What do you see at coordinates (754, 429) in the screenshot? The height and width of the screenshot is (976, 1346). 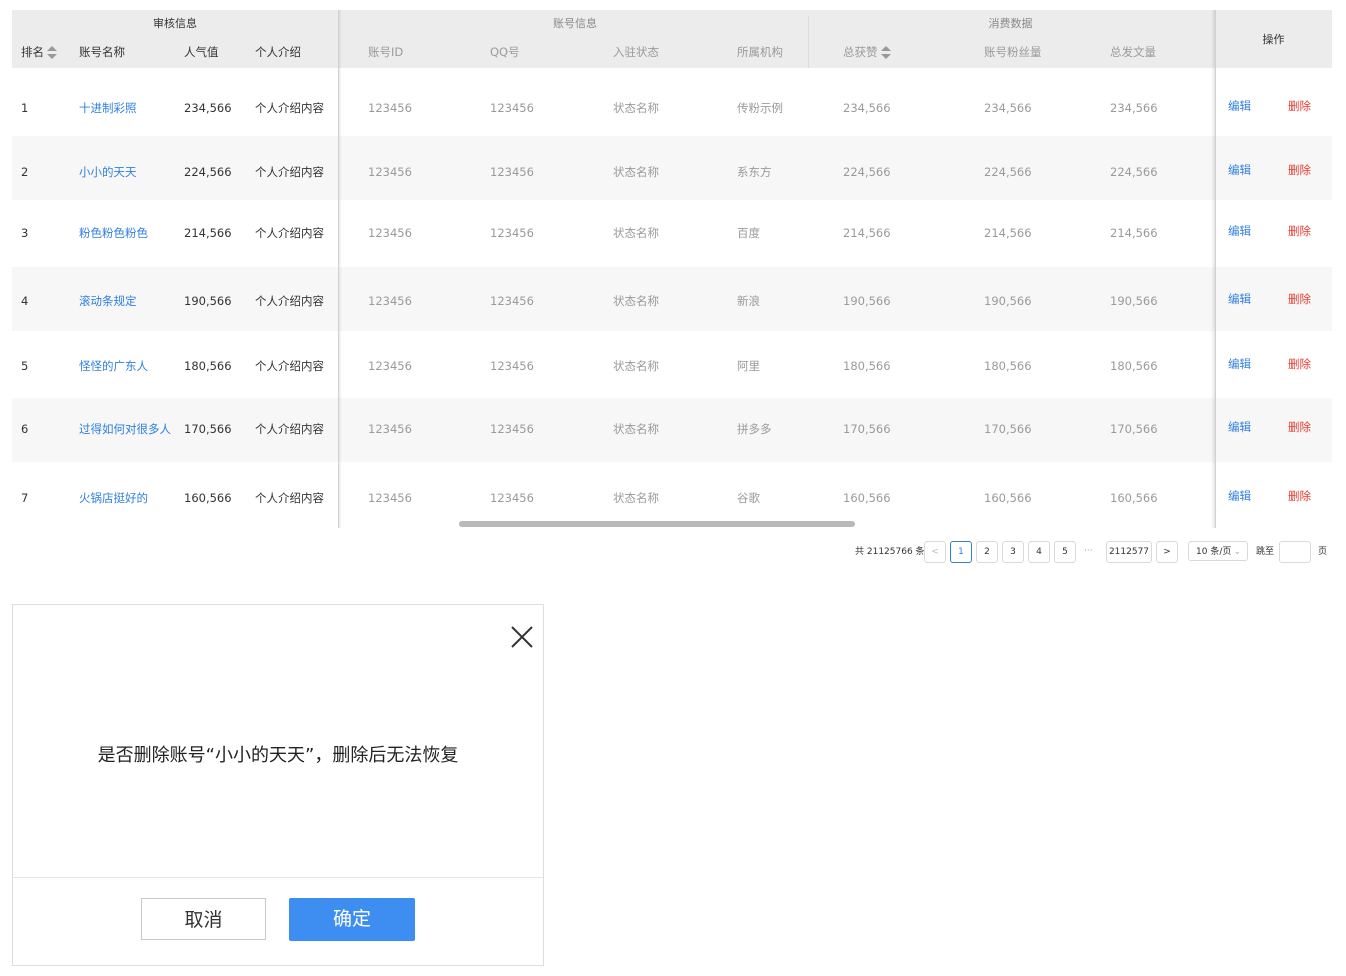 I see `cell-org: 拼多多` at bounding box center [754, 429].